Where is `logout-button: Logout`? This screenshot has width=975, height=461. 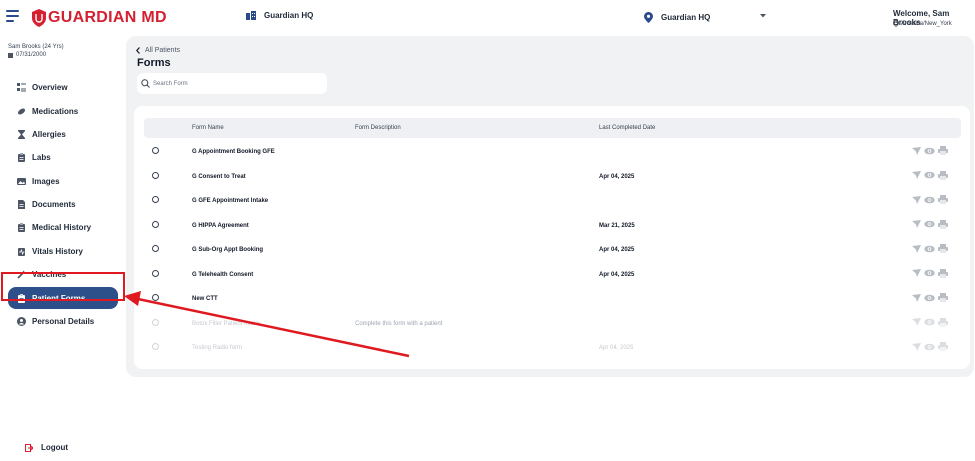 logout-button: Logout is located at coordinates (46, 447).